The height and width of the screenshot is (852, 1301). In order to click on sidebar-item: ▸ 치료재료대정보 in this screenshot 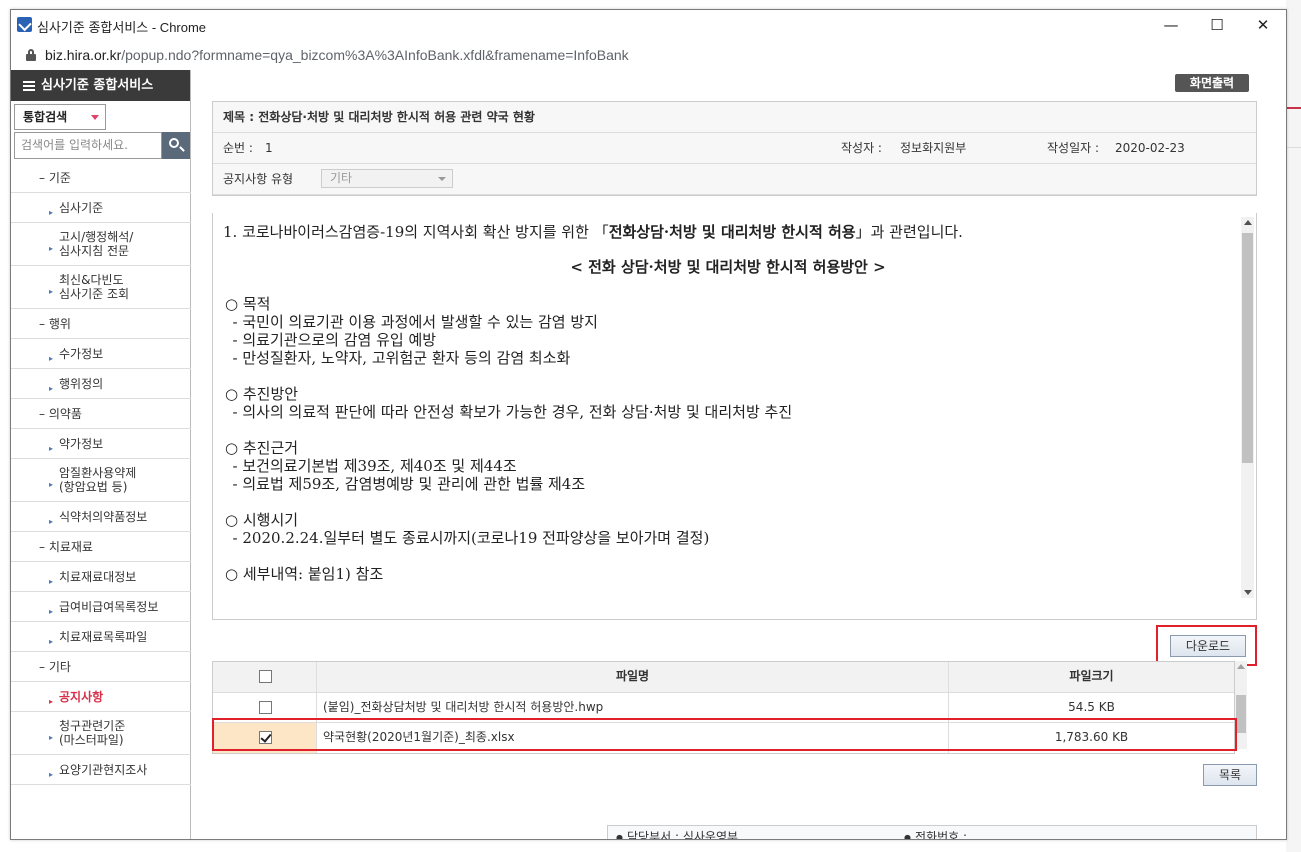, I will do `click(101, 577)`.